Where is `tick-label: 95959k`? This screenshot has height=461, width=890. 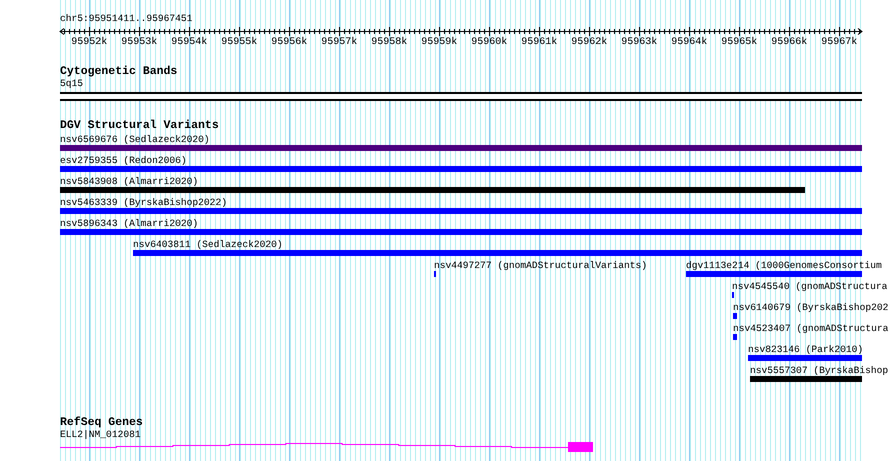
tick-label: 95959k is located at coordinates (439, 42).